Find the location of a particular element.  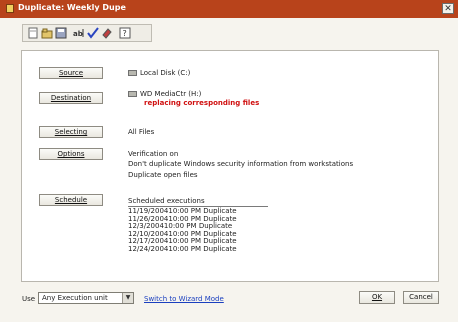

options-button-label: Options is located at coordinates (71, 154).